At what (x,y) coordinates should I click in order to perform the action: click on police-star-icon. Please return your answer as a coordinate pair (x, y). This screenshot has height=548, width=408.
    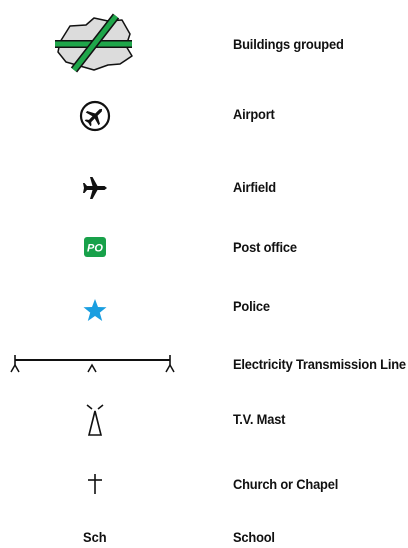
    Looking at the image, I should click on (95, 310).